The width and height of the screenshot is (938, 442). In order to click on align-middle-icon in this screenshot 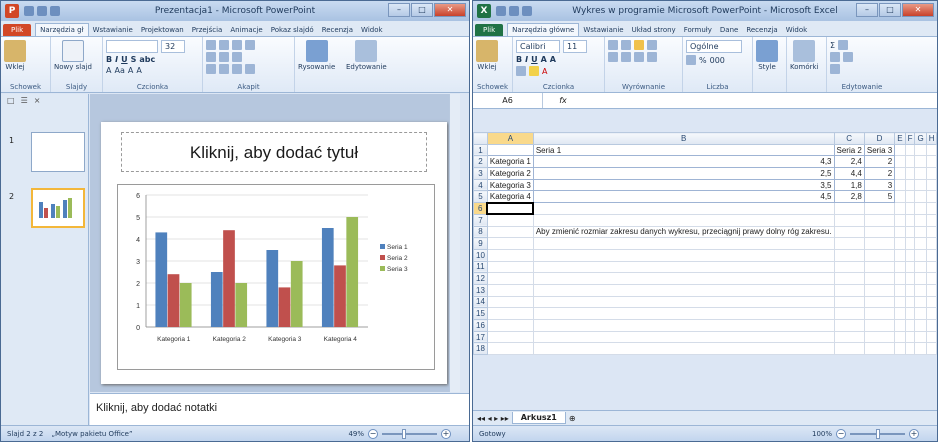, I will do `click(626, 45)`.